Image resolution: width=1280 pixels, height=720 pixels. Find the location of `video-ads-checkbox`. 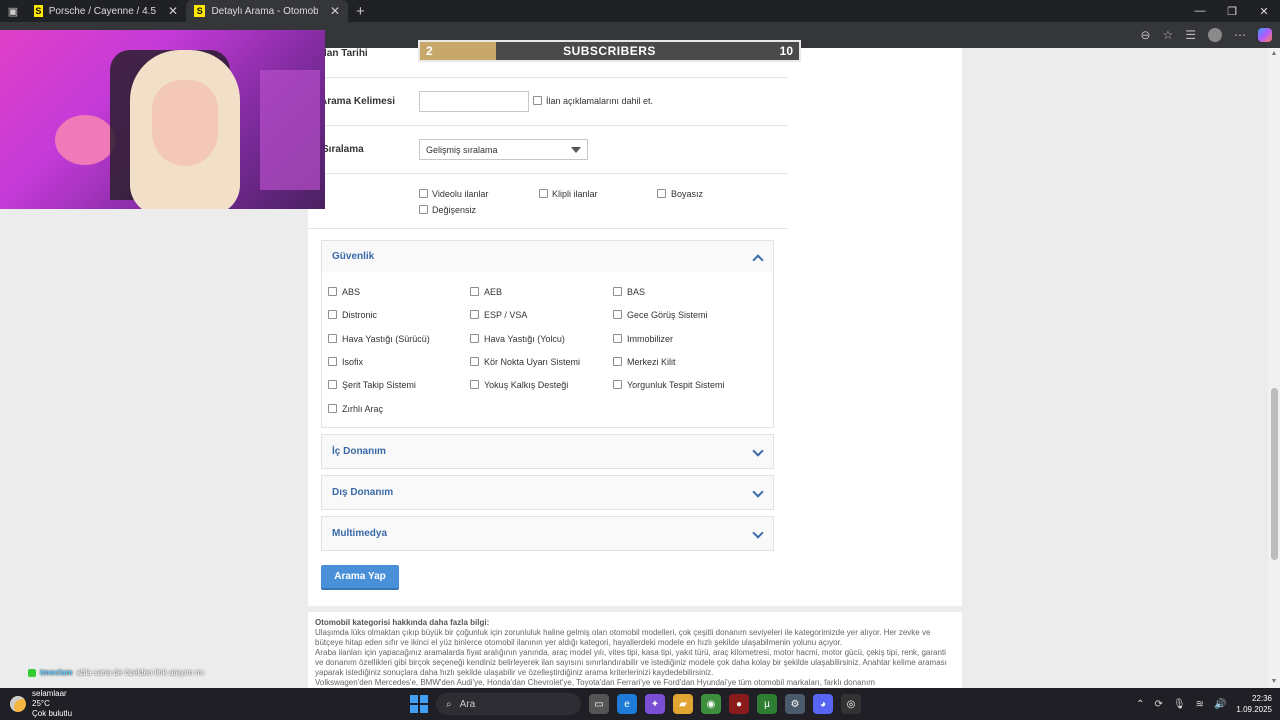

video-ads-checkbox is located at coordinates (423, 193).